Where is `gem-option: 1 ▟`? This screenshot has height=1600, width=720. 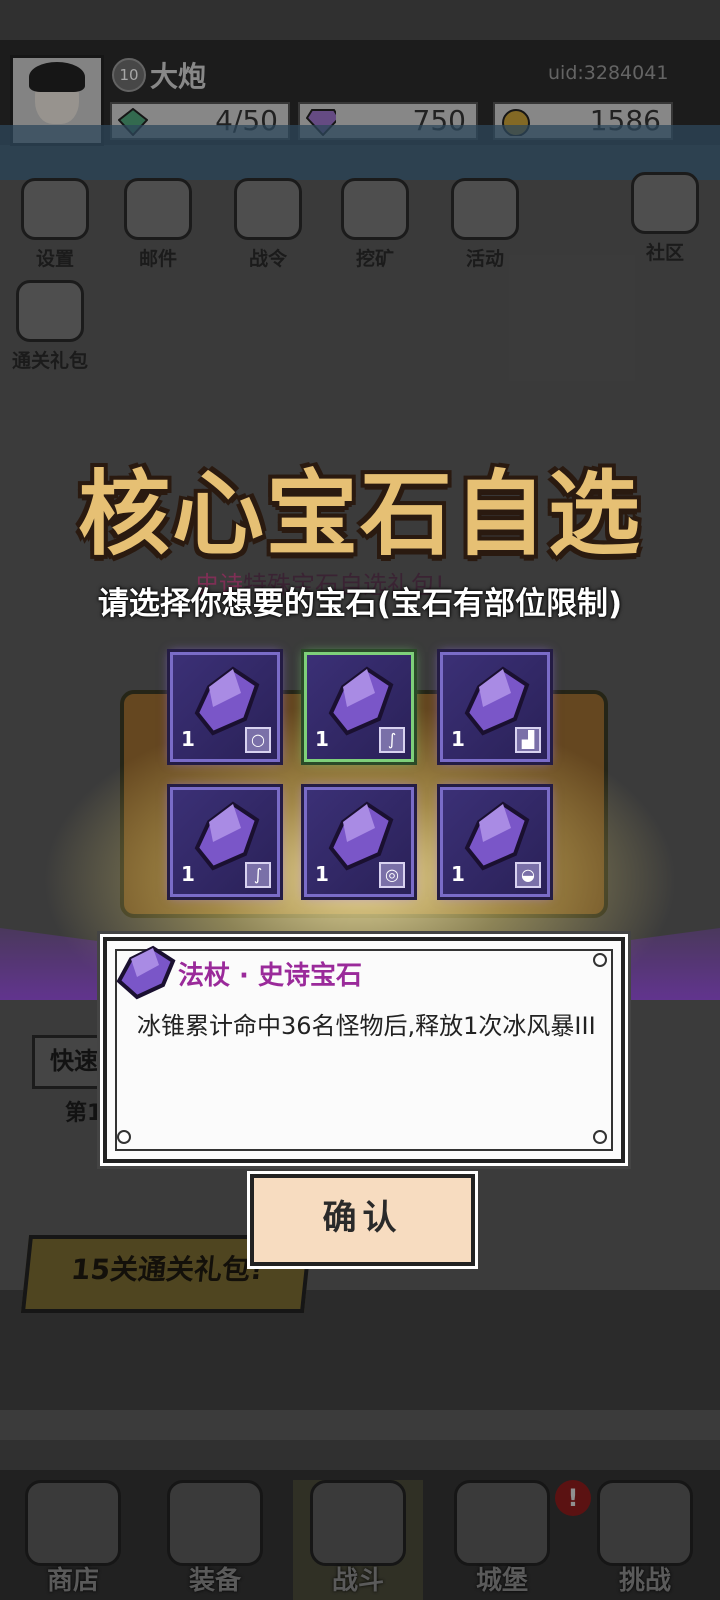
gem-option: 1 ▟ is located at coordinates (495, 707).